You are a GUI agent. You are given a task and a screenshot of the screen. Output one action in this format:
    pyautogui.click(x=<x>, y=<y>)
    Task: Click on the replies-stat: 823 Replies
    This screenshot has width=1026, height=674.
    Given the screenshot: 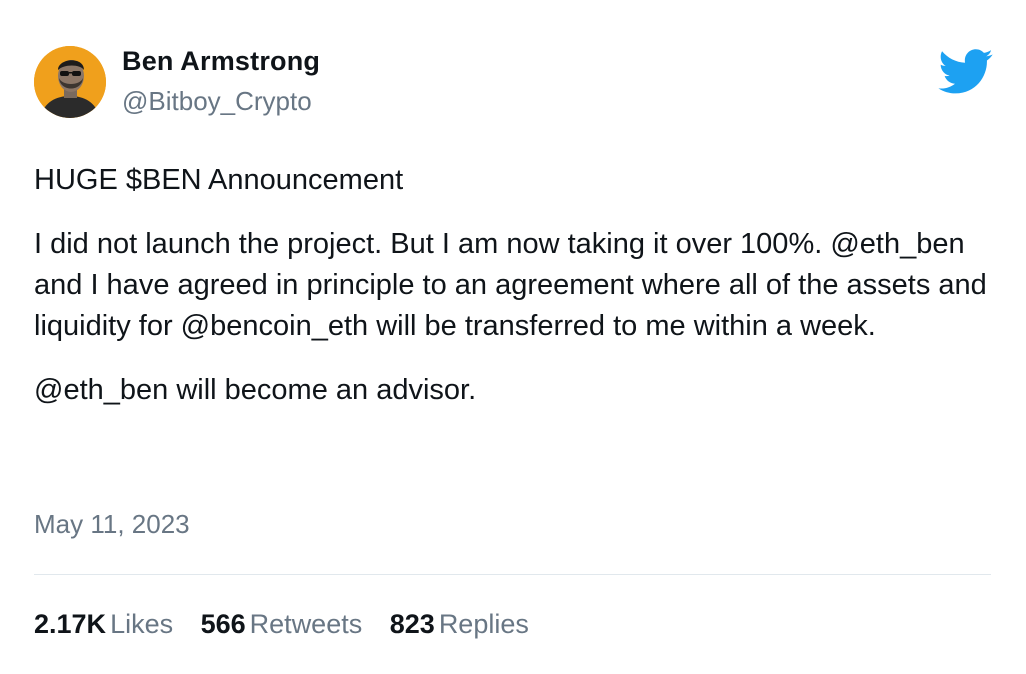 What is the action you would take?
    pyautogui.click(x=459, y=624)
    